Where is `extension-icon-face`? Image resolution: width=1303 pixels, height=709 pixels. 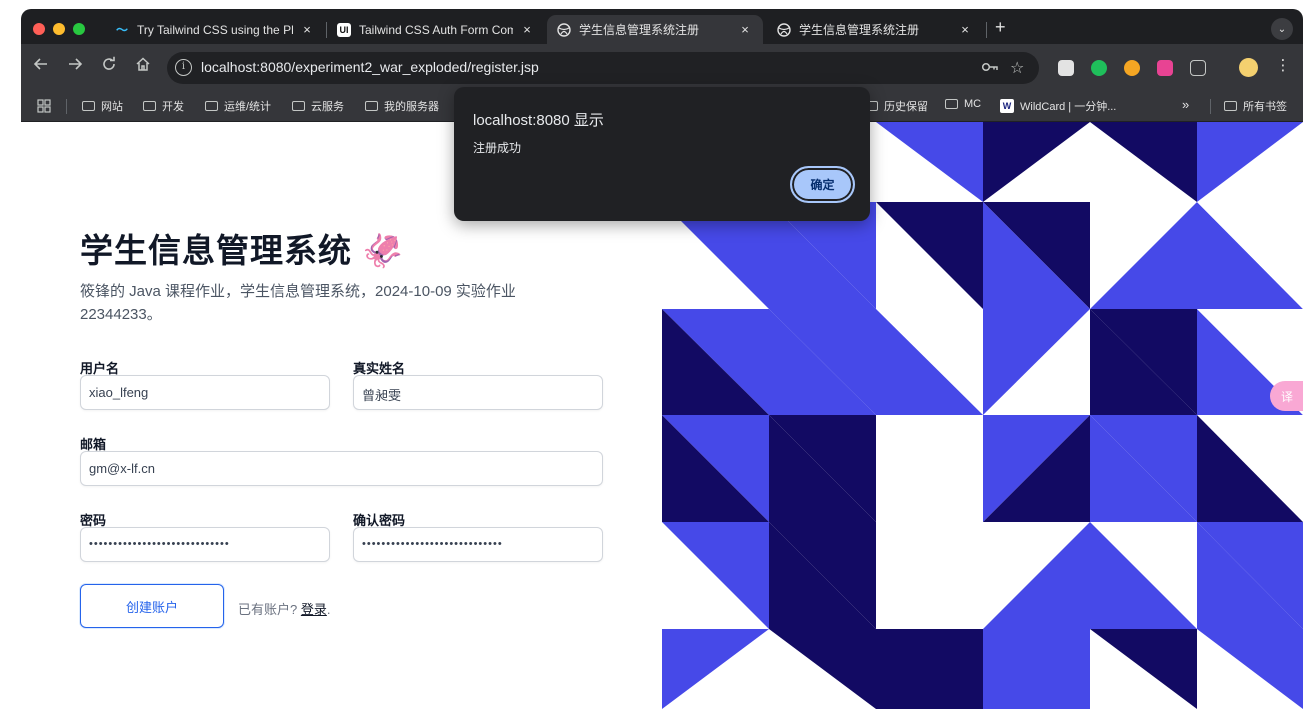
extension-icon-face is located at coordinates (1132, 68).